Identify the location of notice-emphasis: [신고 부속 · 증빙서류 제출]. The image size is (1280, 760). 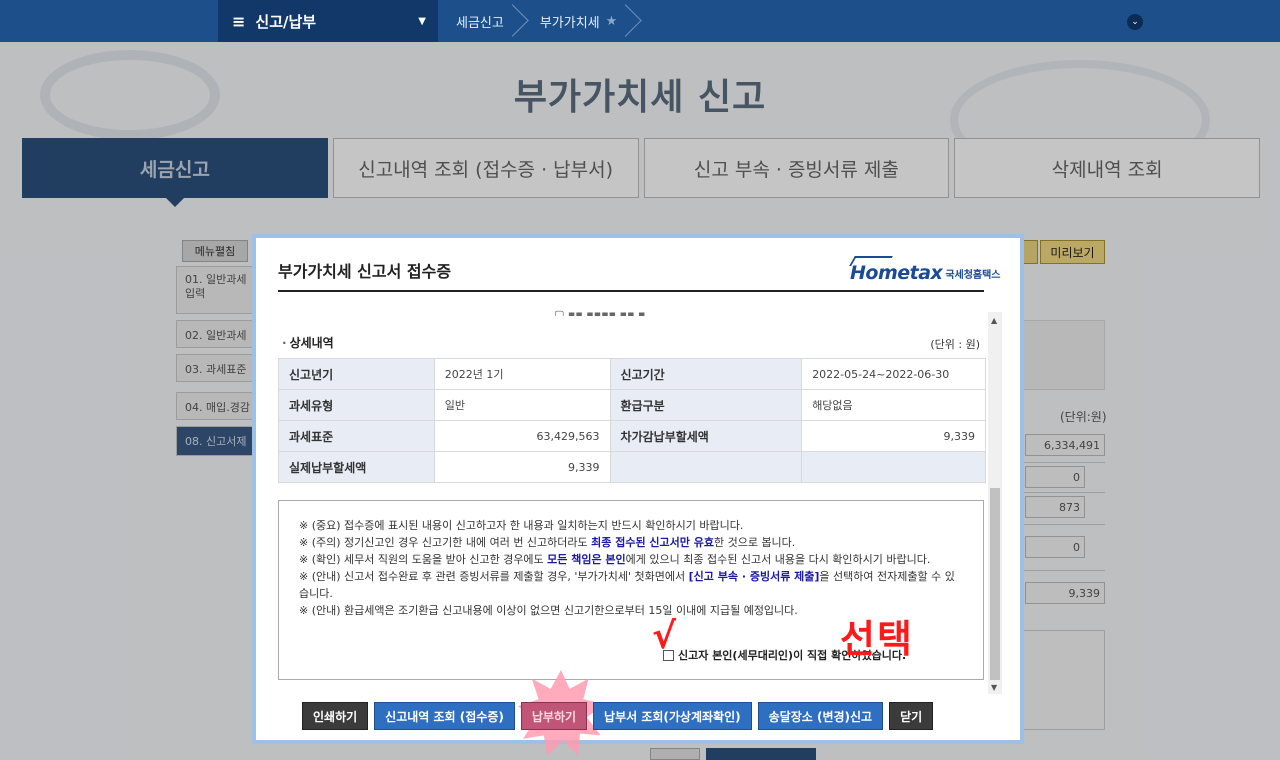
(754, 576).